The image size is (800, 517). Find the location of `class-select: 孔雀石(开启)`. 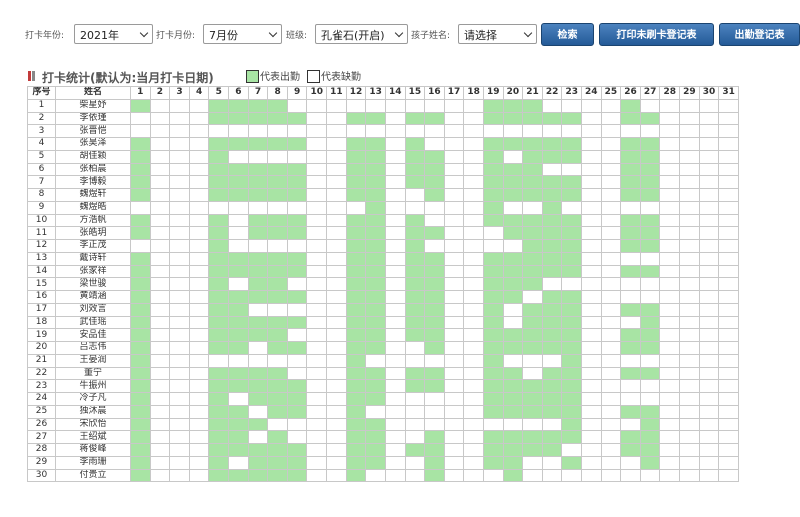

class-select: 孔雀石(开启) is located at coordinates (361, 34).